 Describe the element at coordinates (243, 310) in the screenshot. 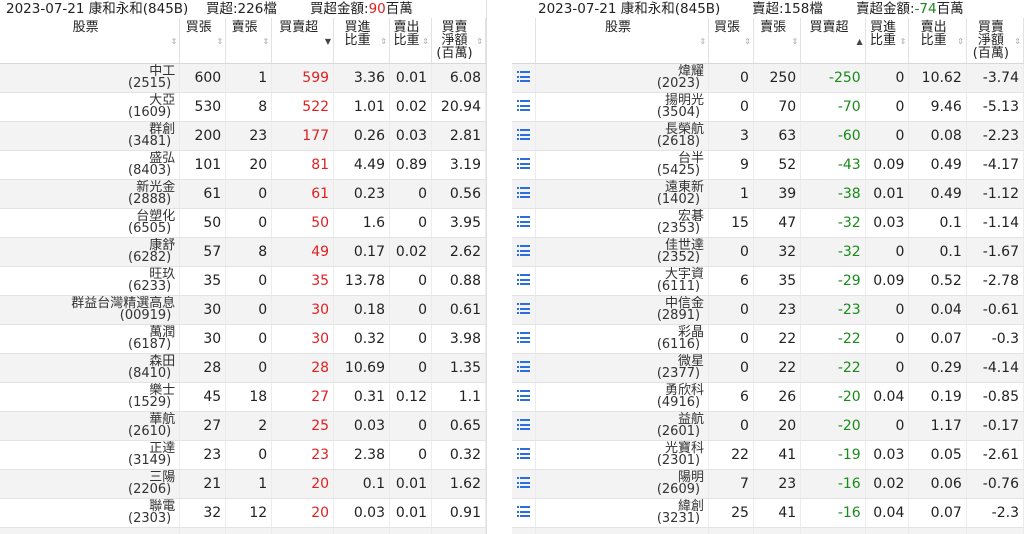

I see `table-row: 群益台灣精選高息 (00919) 30 0 30 0.18 0 0.61` at that location.